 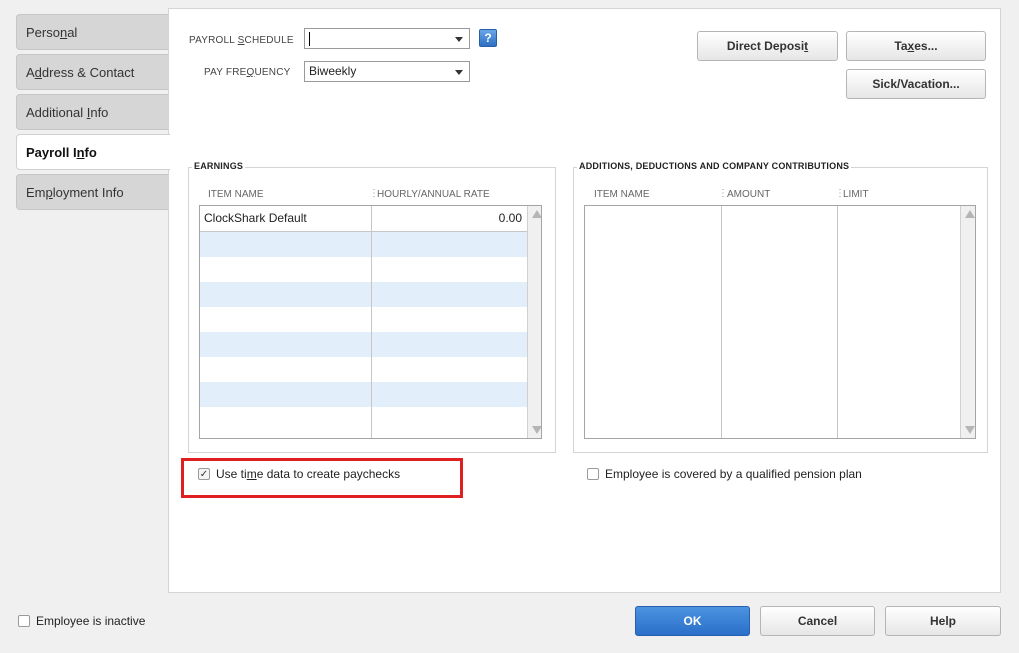 I want to click on tab-address-contact: Address & Contact, so click(x=92, y=72).